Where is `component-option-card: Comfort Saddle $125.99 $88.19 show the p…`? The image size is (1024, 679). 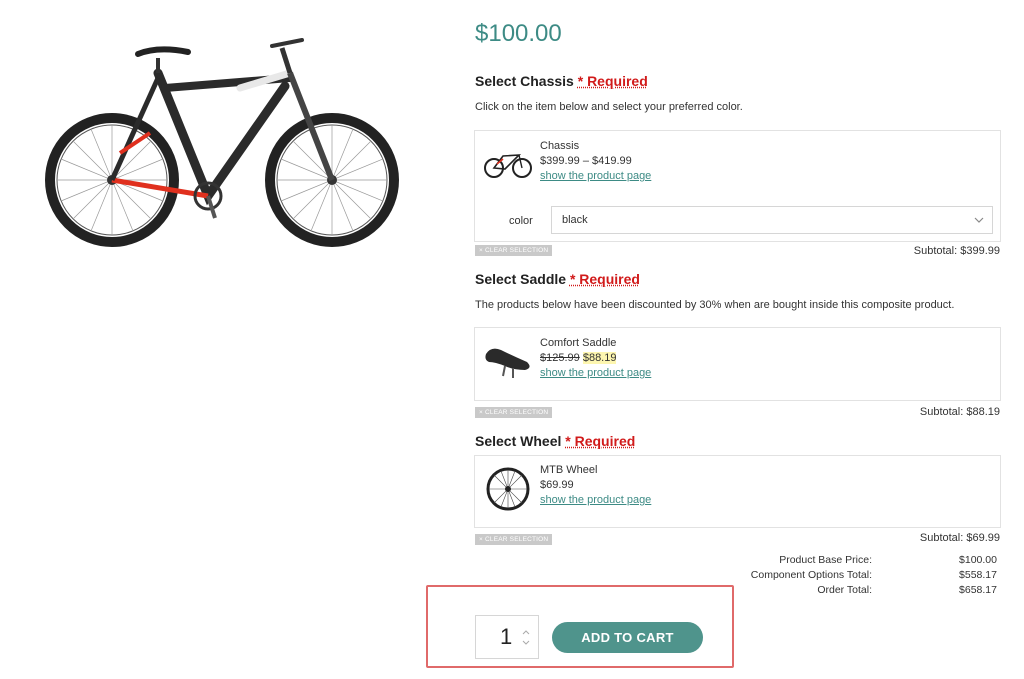 component-option-card: Comfort Saddle $125.99 $88.19 show the p… is located at coordinates (737, 364).